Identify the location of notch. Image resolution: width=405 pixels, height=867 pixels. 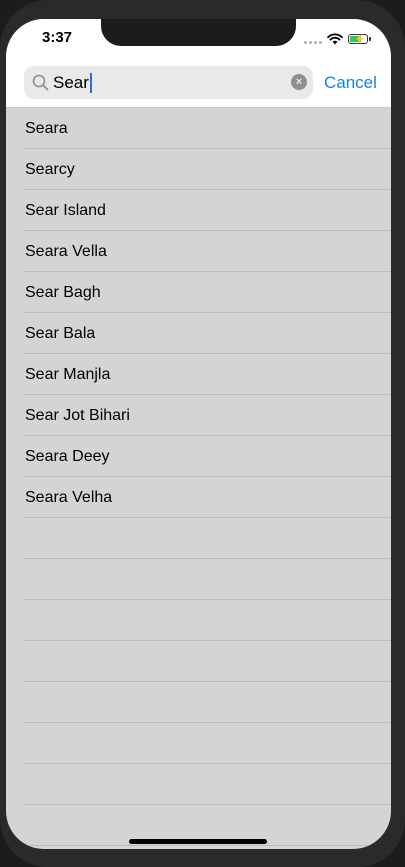
(198, 32).